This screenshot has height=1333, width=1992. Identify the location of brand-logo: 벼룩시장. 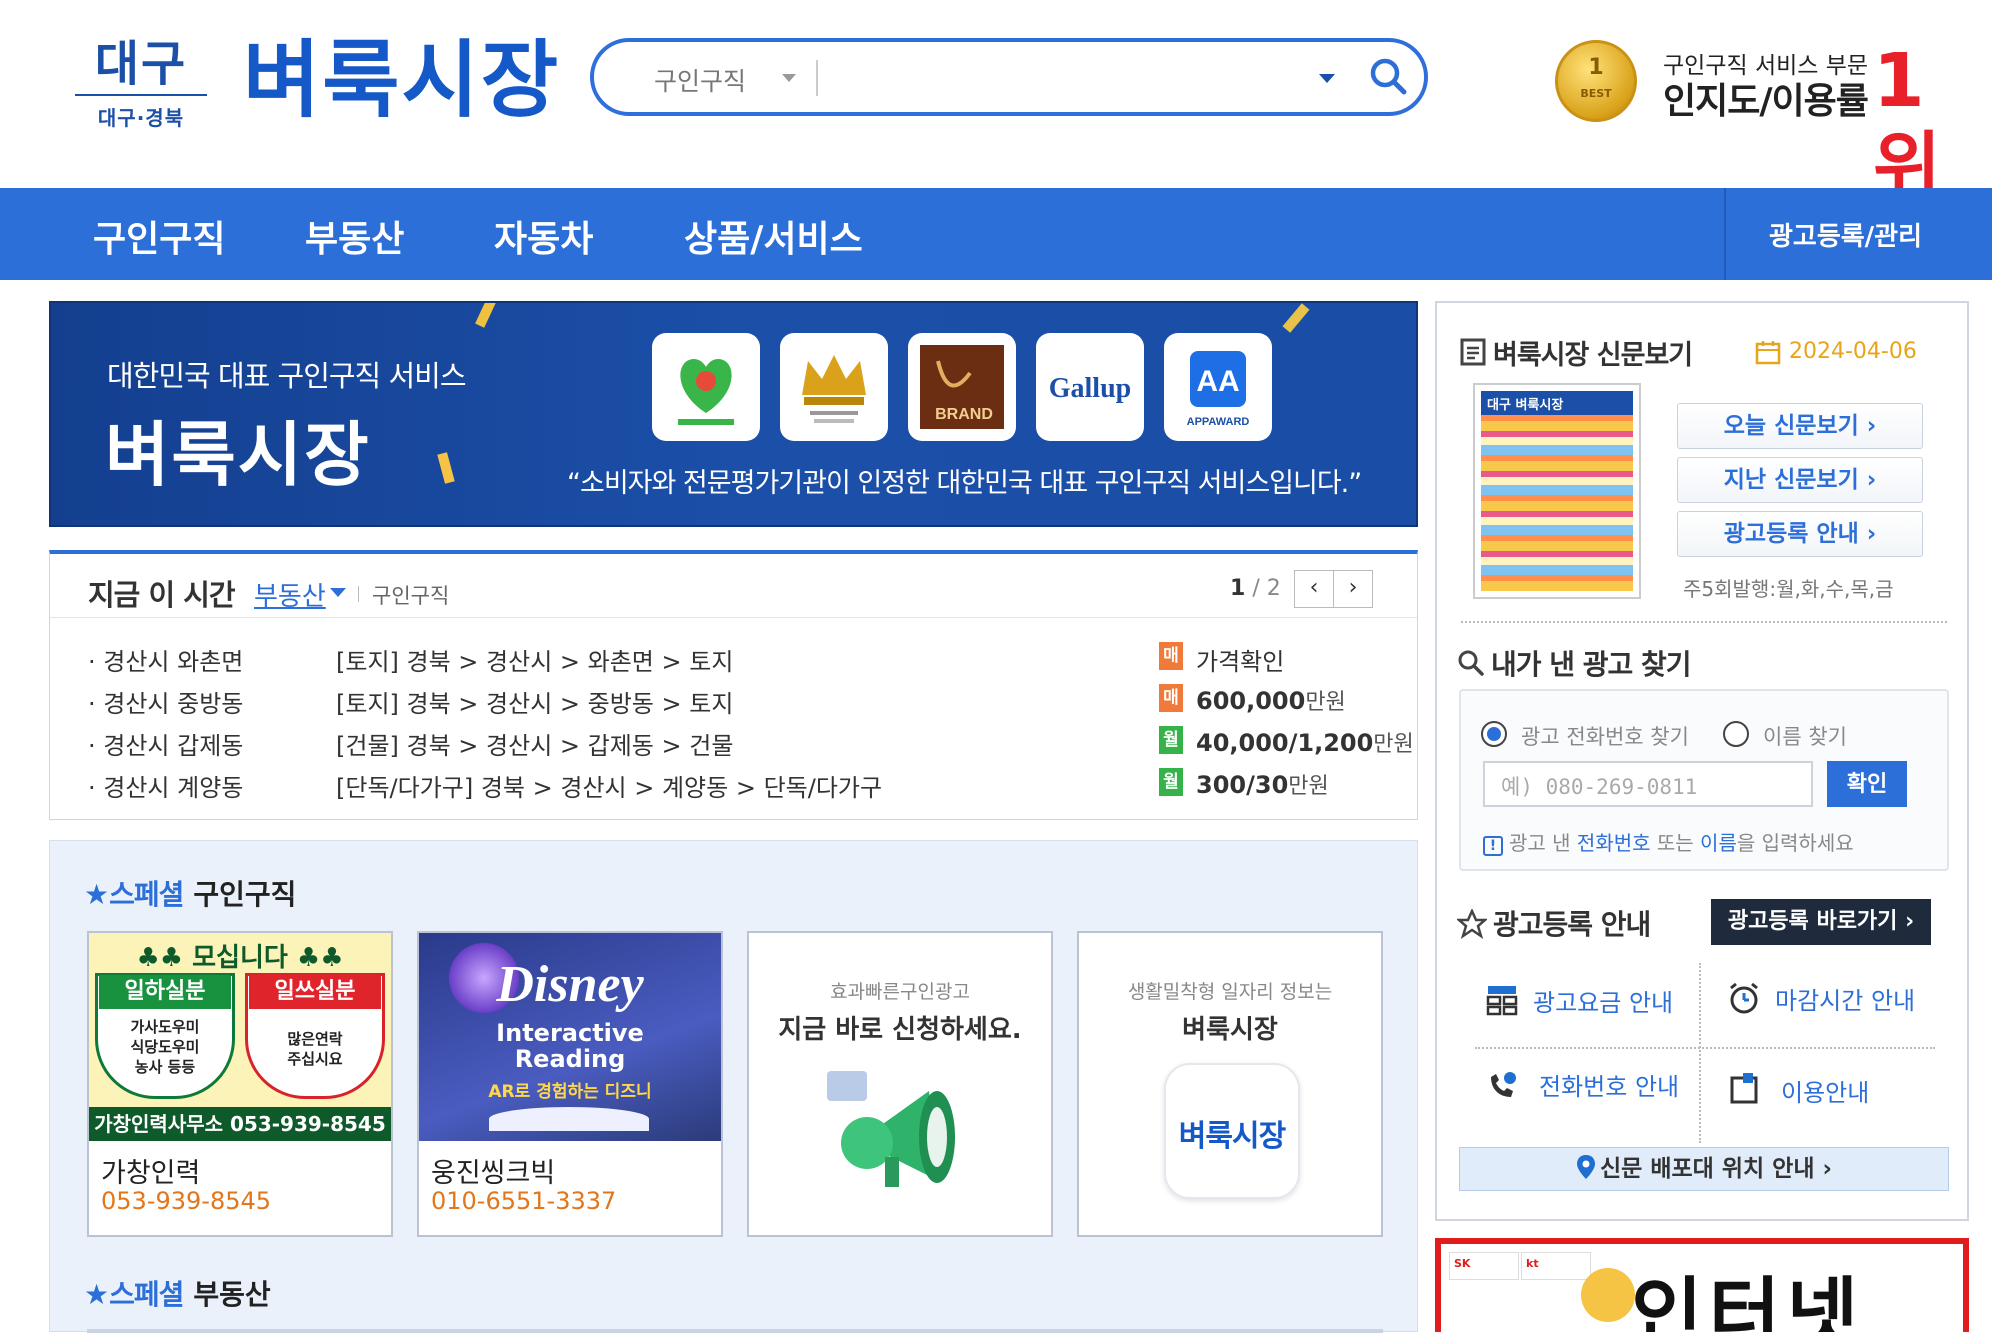
(401, 80).